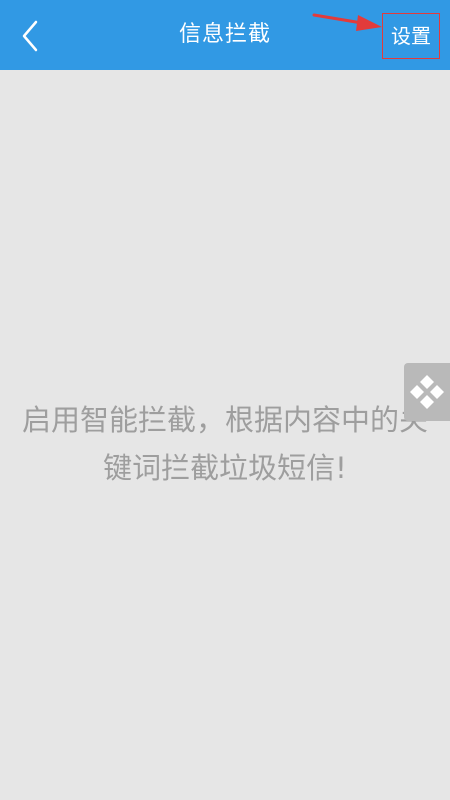 The image size is (450, 800). I want to click on floating-assistant-button, so click(427, 392).